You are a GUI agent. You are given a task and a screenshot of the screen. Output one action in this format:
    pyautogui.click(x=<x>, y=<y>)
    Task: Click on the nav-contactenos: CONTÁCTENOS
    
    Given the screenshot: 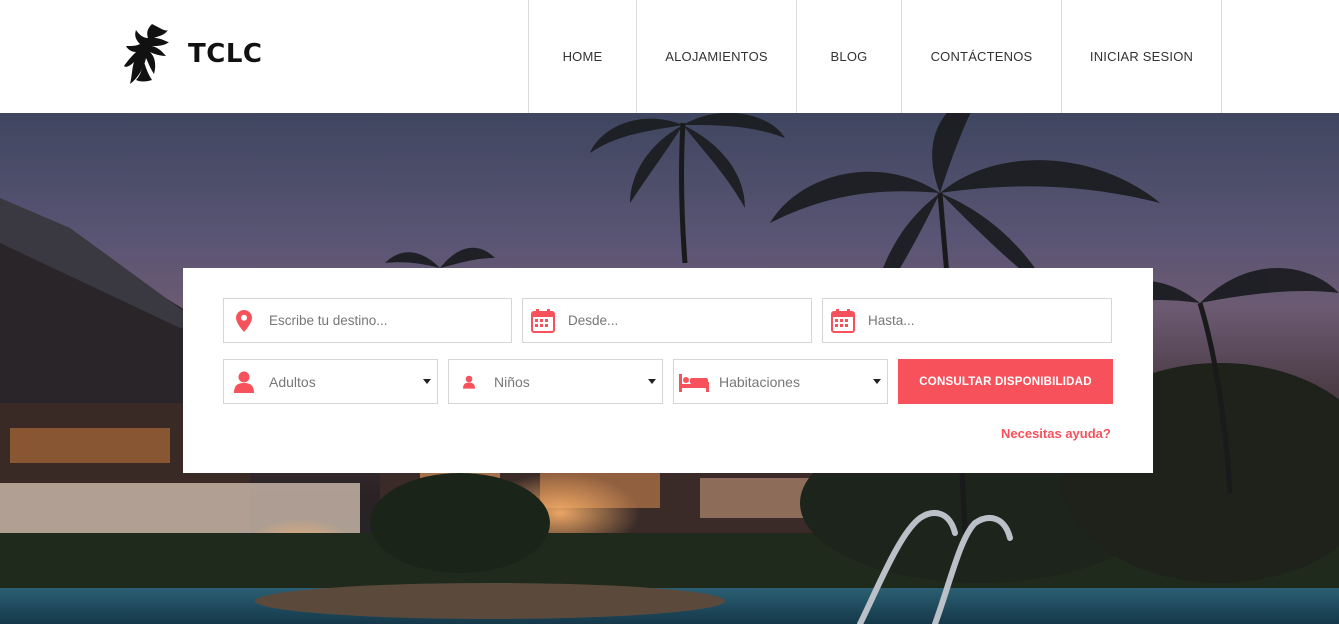 What is the action you would take?
    pyautogui.click(x=981, y=56)
    